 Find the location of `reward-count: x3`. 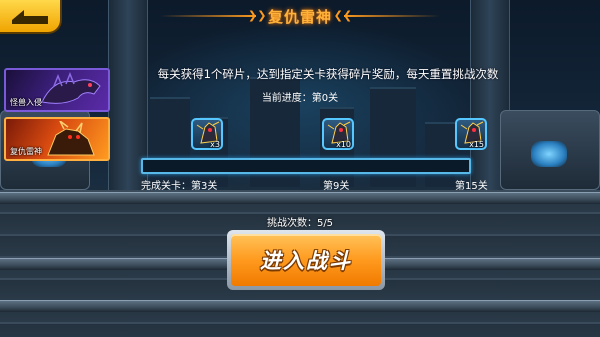

reward-count: x3 is located at coordinates (215, 144).